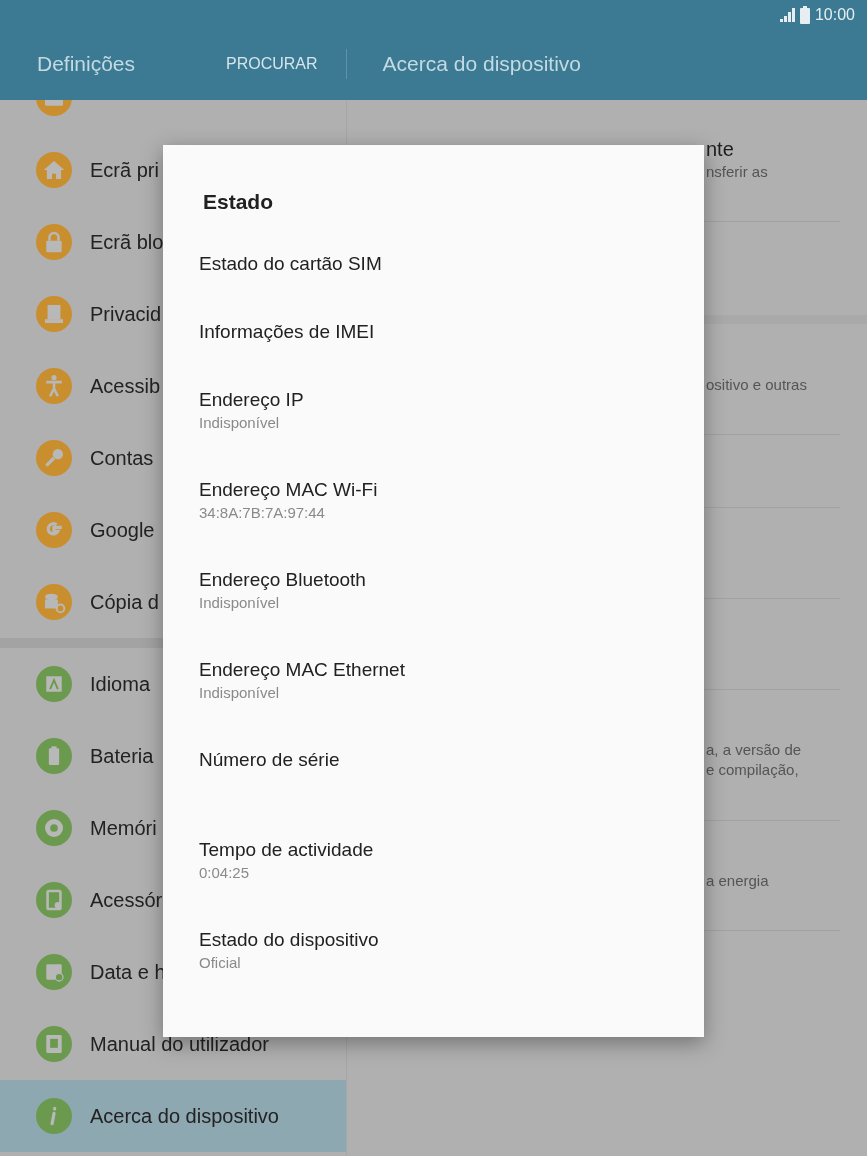  I want to click on item-title: Número de série, so click(269, 760).